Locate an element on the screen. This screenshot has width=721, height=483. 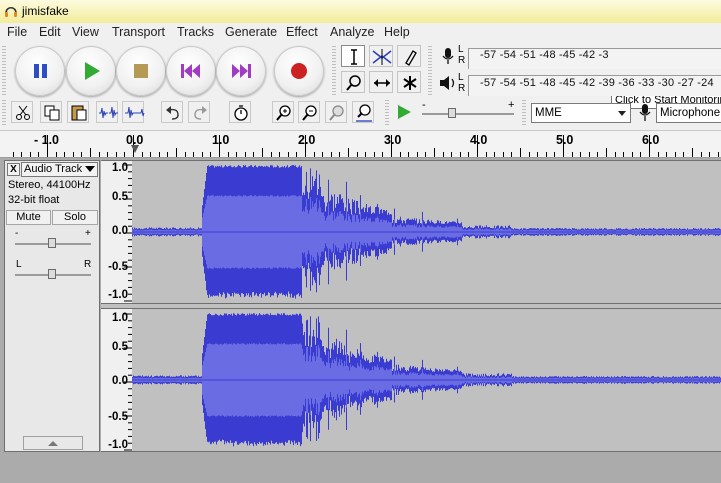
menu-transport: Transport is located at coordinates (138, 32).